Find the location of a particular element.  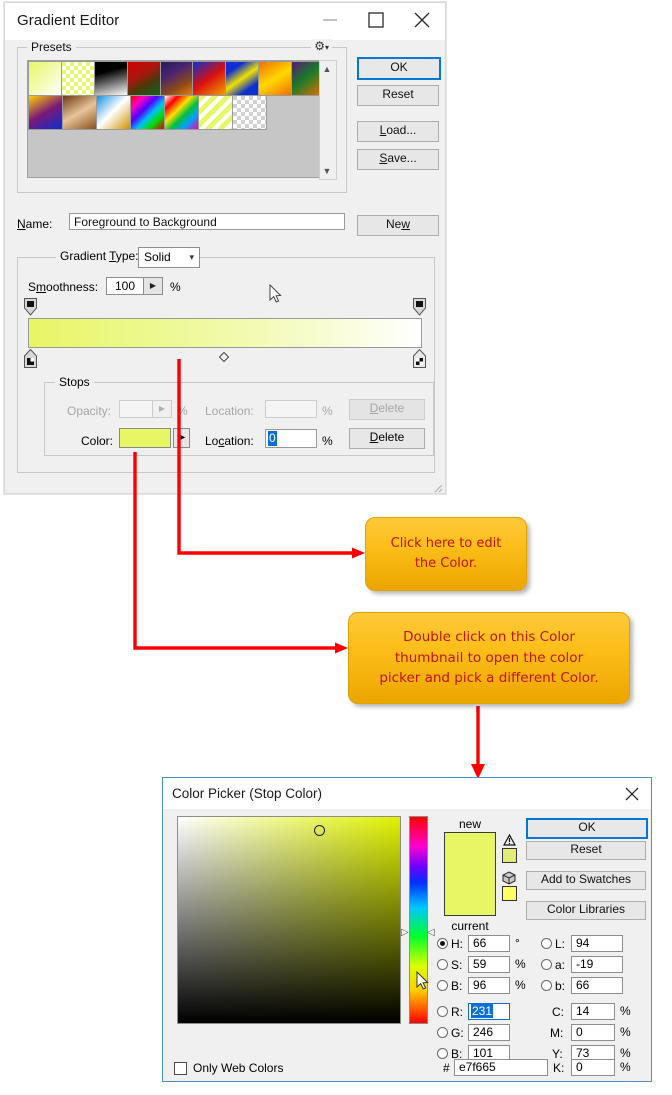

gamut-alternative-swatch is located at coordinates (509, 855).